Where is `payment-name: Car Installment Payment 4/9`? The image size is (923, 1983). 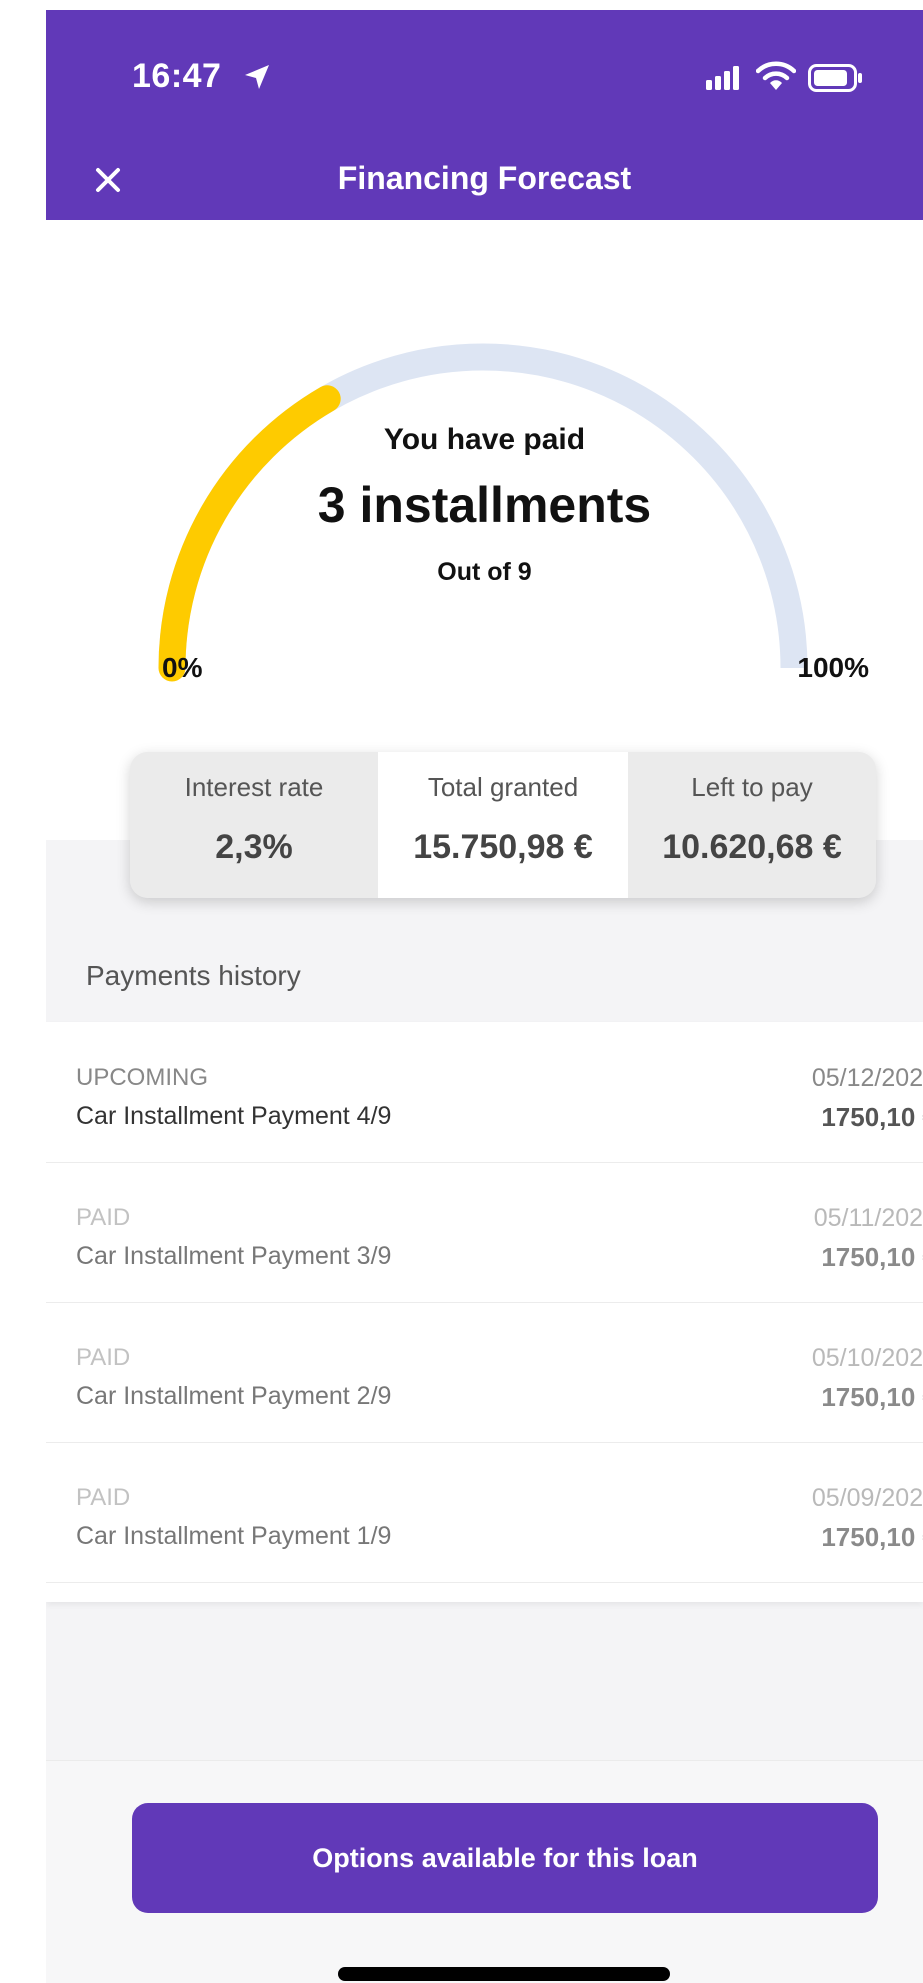 payment-name: Car Installment Payment 4/9 is located at coordinates (234, 1116).